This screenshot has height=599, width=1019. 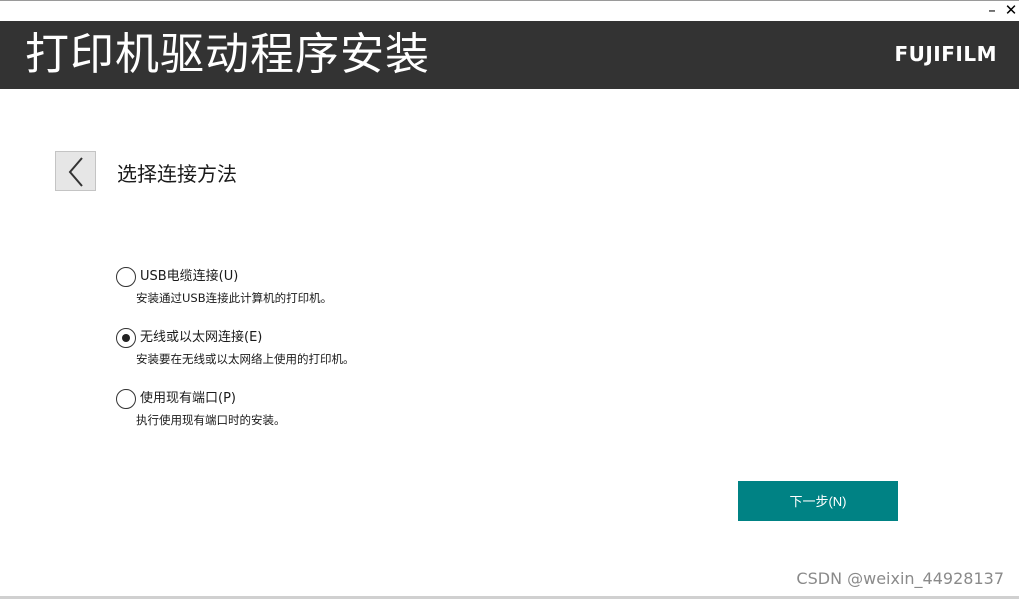 What do you see at coordinates (316, 289) in the screenshot?
I see `option-usb: USB电缆连接(U) 安装通过USB连接此计算机的打印机。` at bounding box center [316, 289].